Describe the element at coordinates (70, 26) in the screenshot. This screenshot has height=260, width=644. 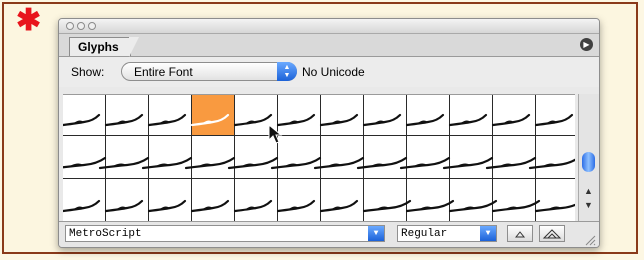
I see `close-icon` at that location.